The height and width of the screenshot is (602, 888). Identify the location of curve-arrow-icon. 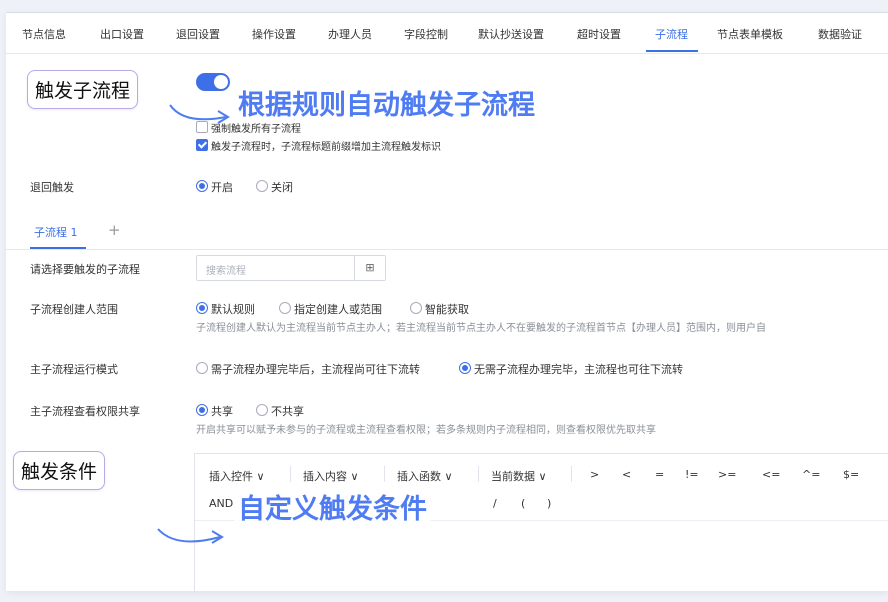
(190, 536).